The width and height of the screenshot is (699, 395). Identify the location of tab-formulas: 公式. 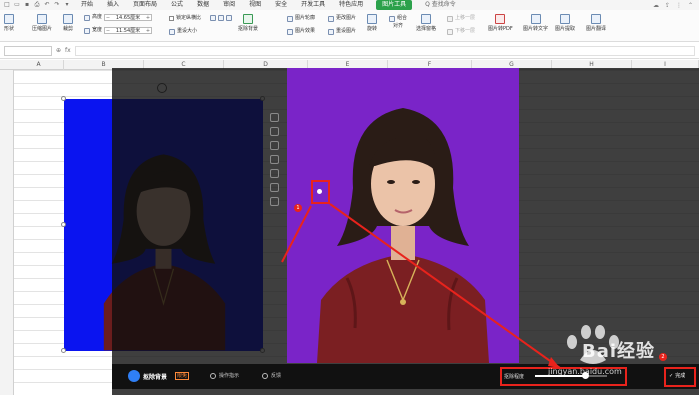
(177, 5).